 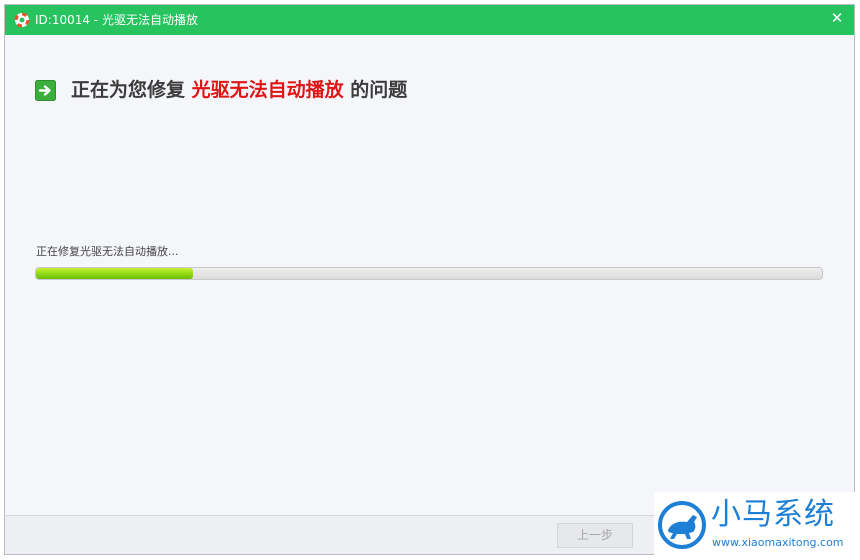 I want to click on watermark: 小马系统 www.xiaomaxitong.com, so click(x=757, y=526).